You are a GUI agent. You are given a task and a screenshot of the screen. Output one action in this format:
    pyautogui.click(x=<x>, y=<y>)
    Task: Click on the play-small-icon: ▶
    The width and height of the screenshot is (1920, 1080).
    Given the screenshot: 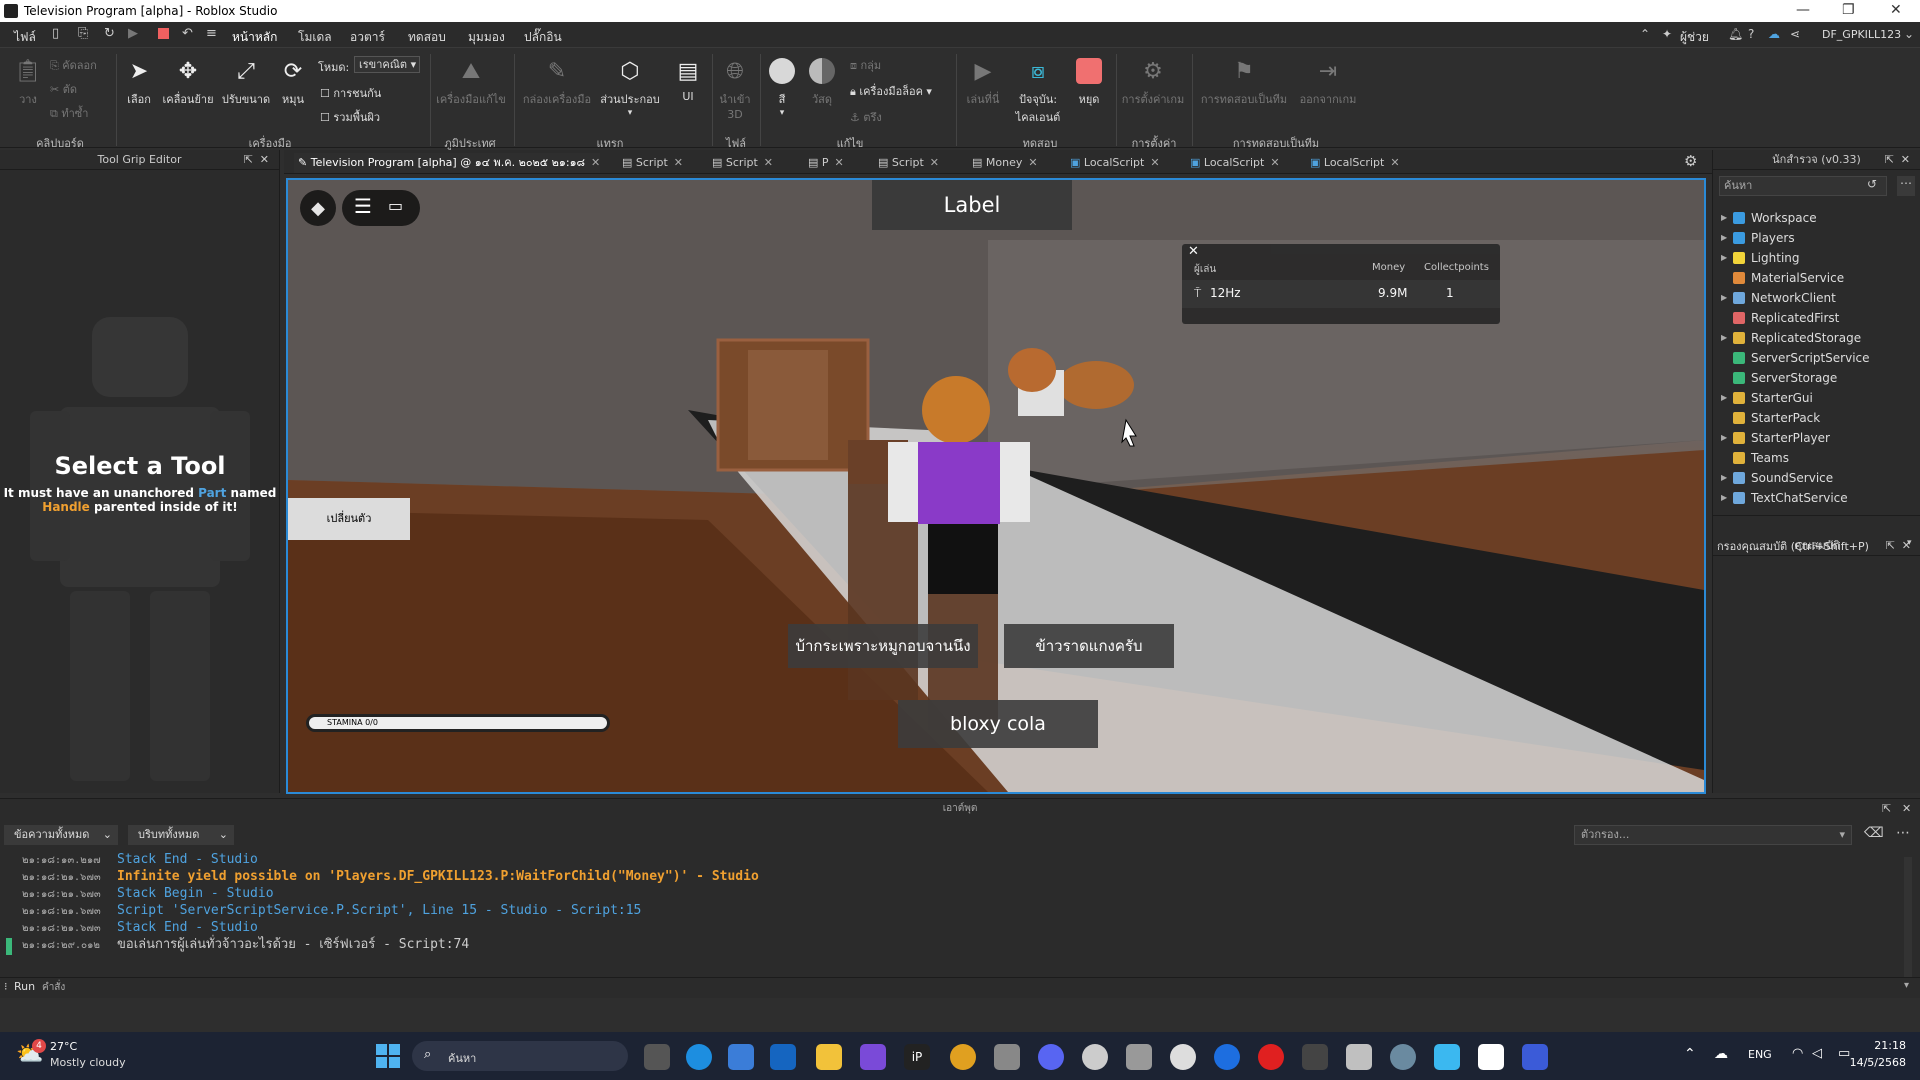 What is the action you would take?
    pyautogui.click(x=133, y=33)
    